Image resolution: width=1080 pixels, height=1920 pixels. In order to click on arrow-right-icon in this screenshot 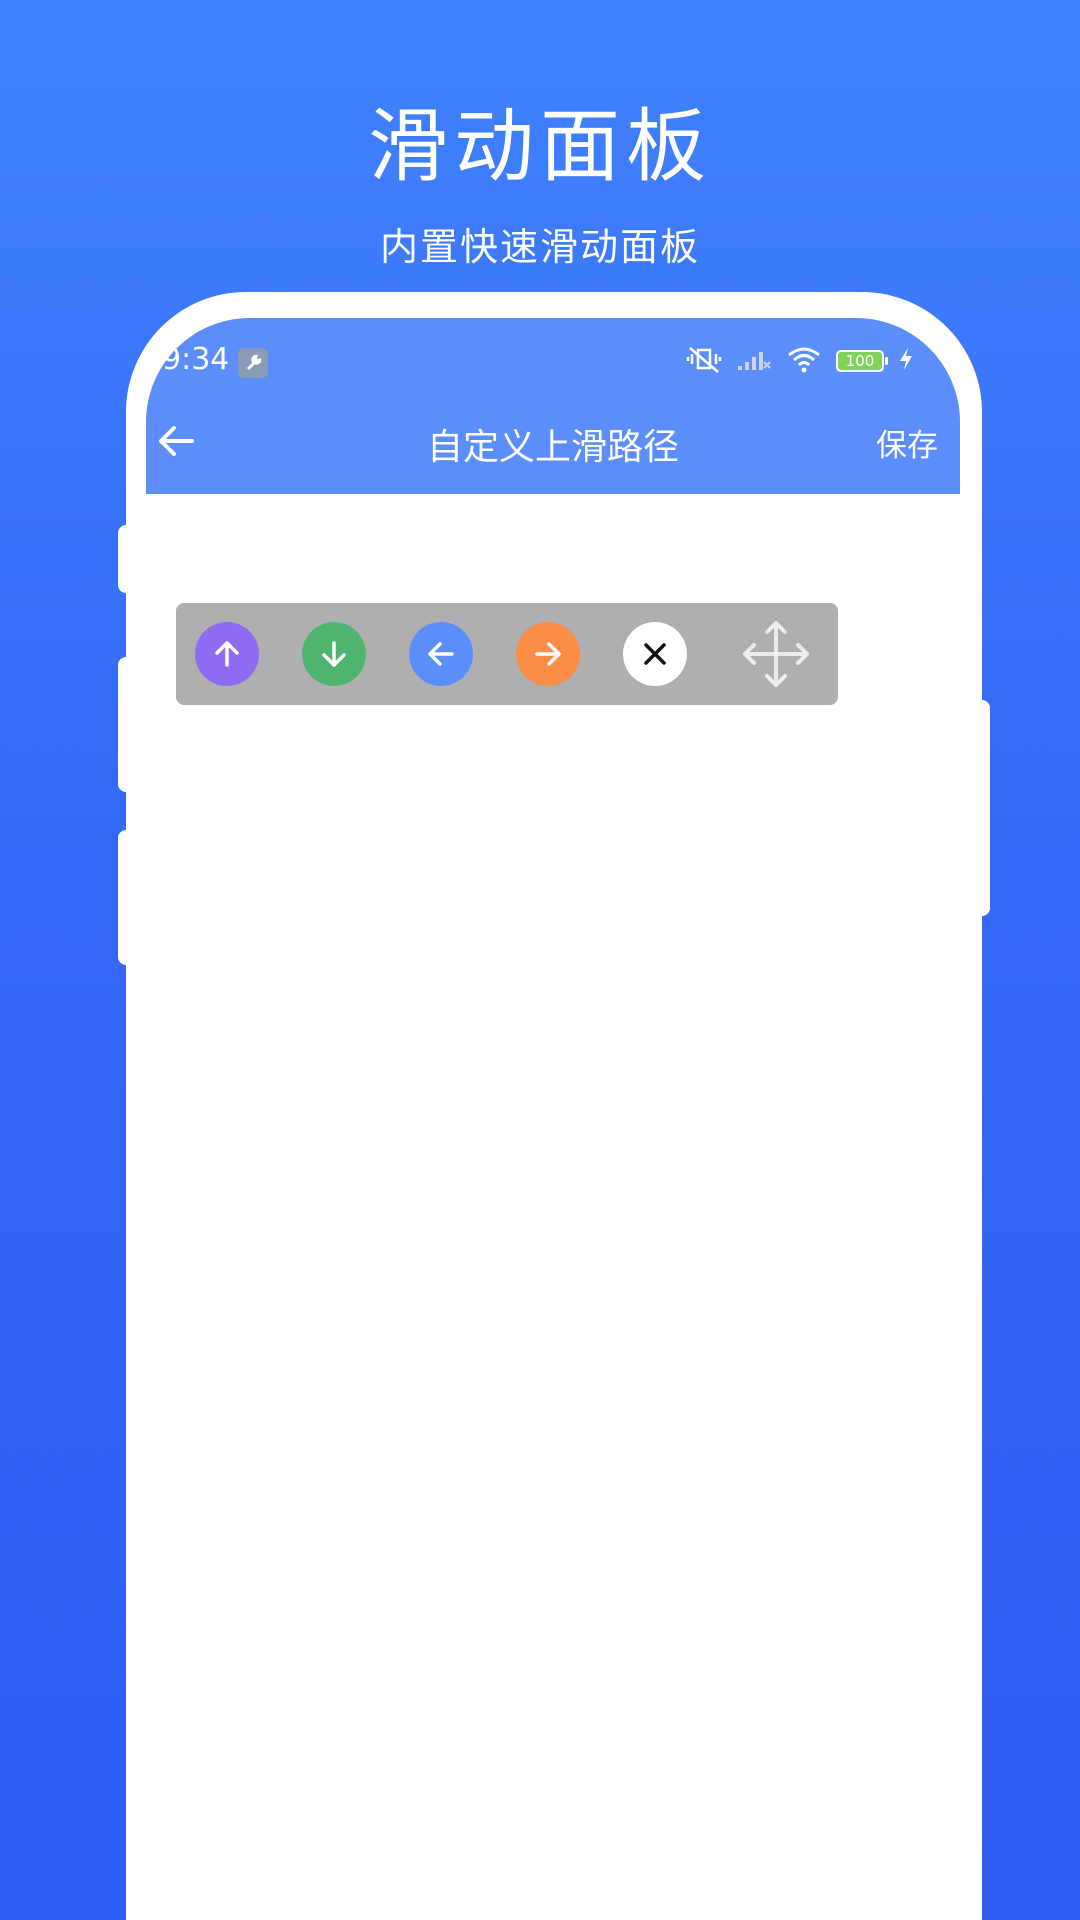, I will do `click(548, 654)`.